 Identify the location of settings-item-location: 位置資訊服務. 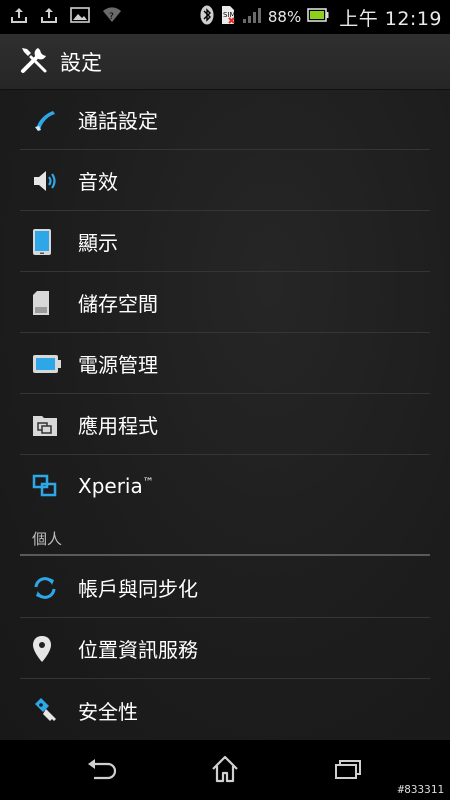
(225, 649).